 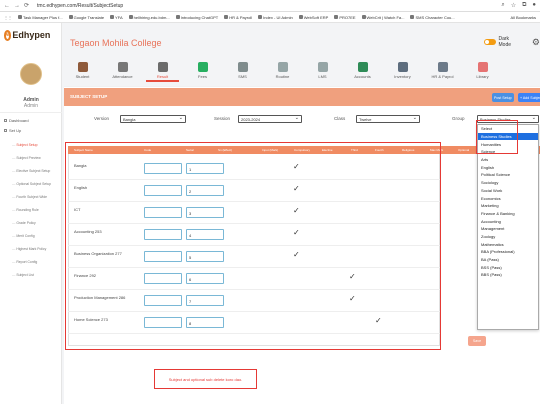 What do you see at coordinates (86, 17) in the screenshot?
I see `bookmark-item: Google Translate` at bounding box center [86, 17].